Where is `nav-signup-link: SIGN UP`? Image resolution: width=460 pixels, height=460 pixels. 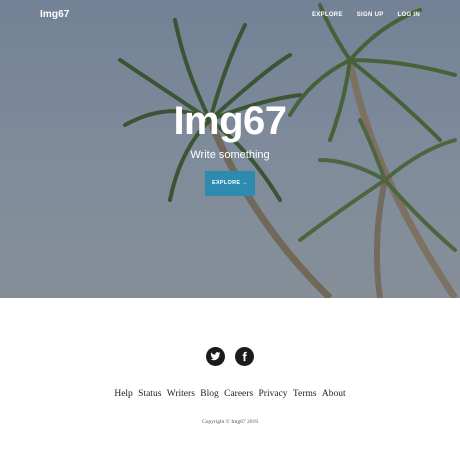 nav-signup-link: SIGN UP is located at coordinates (370, 15).